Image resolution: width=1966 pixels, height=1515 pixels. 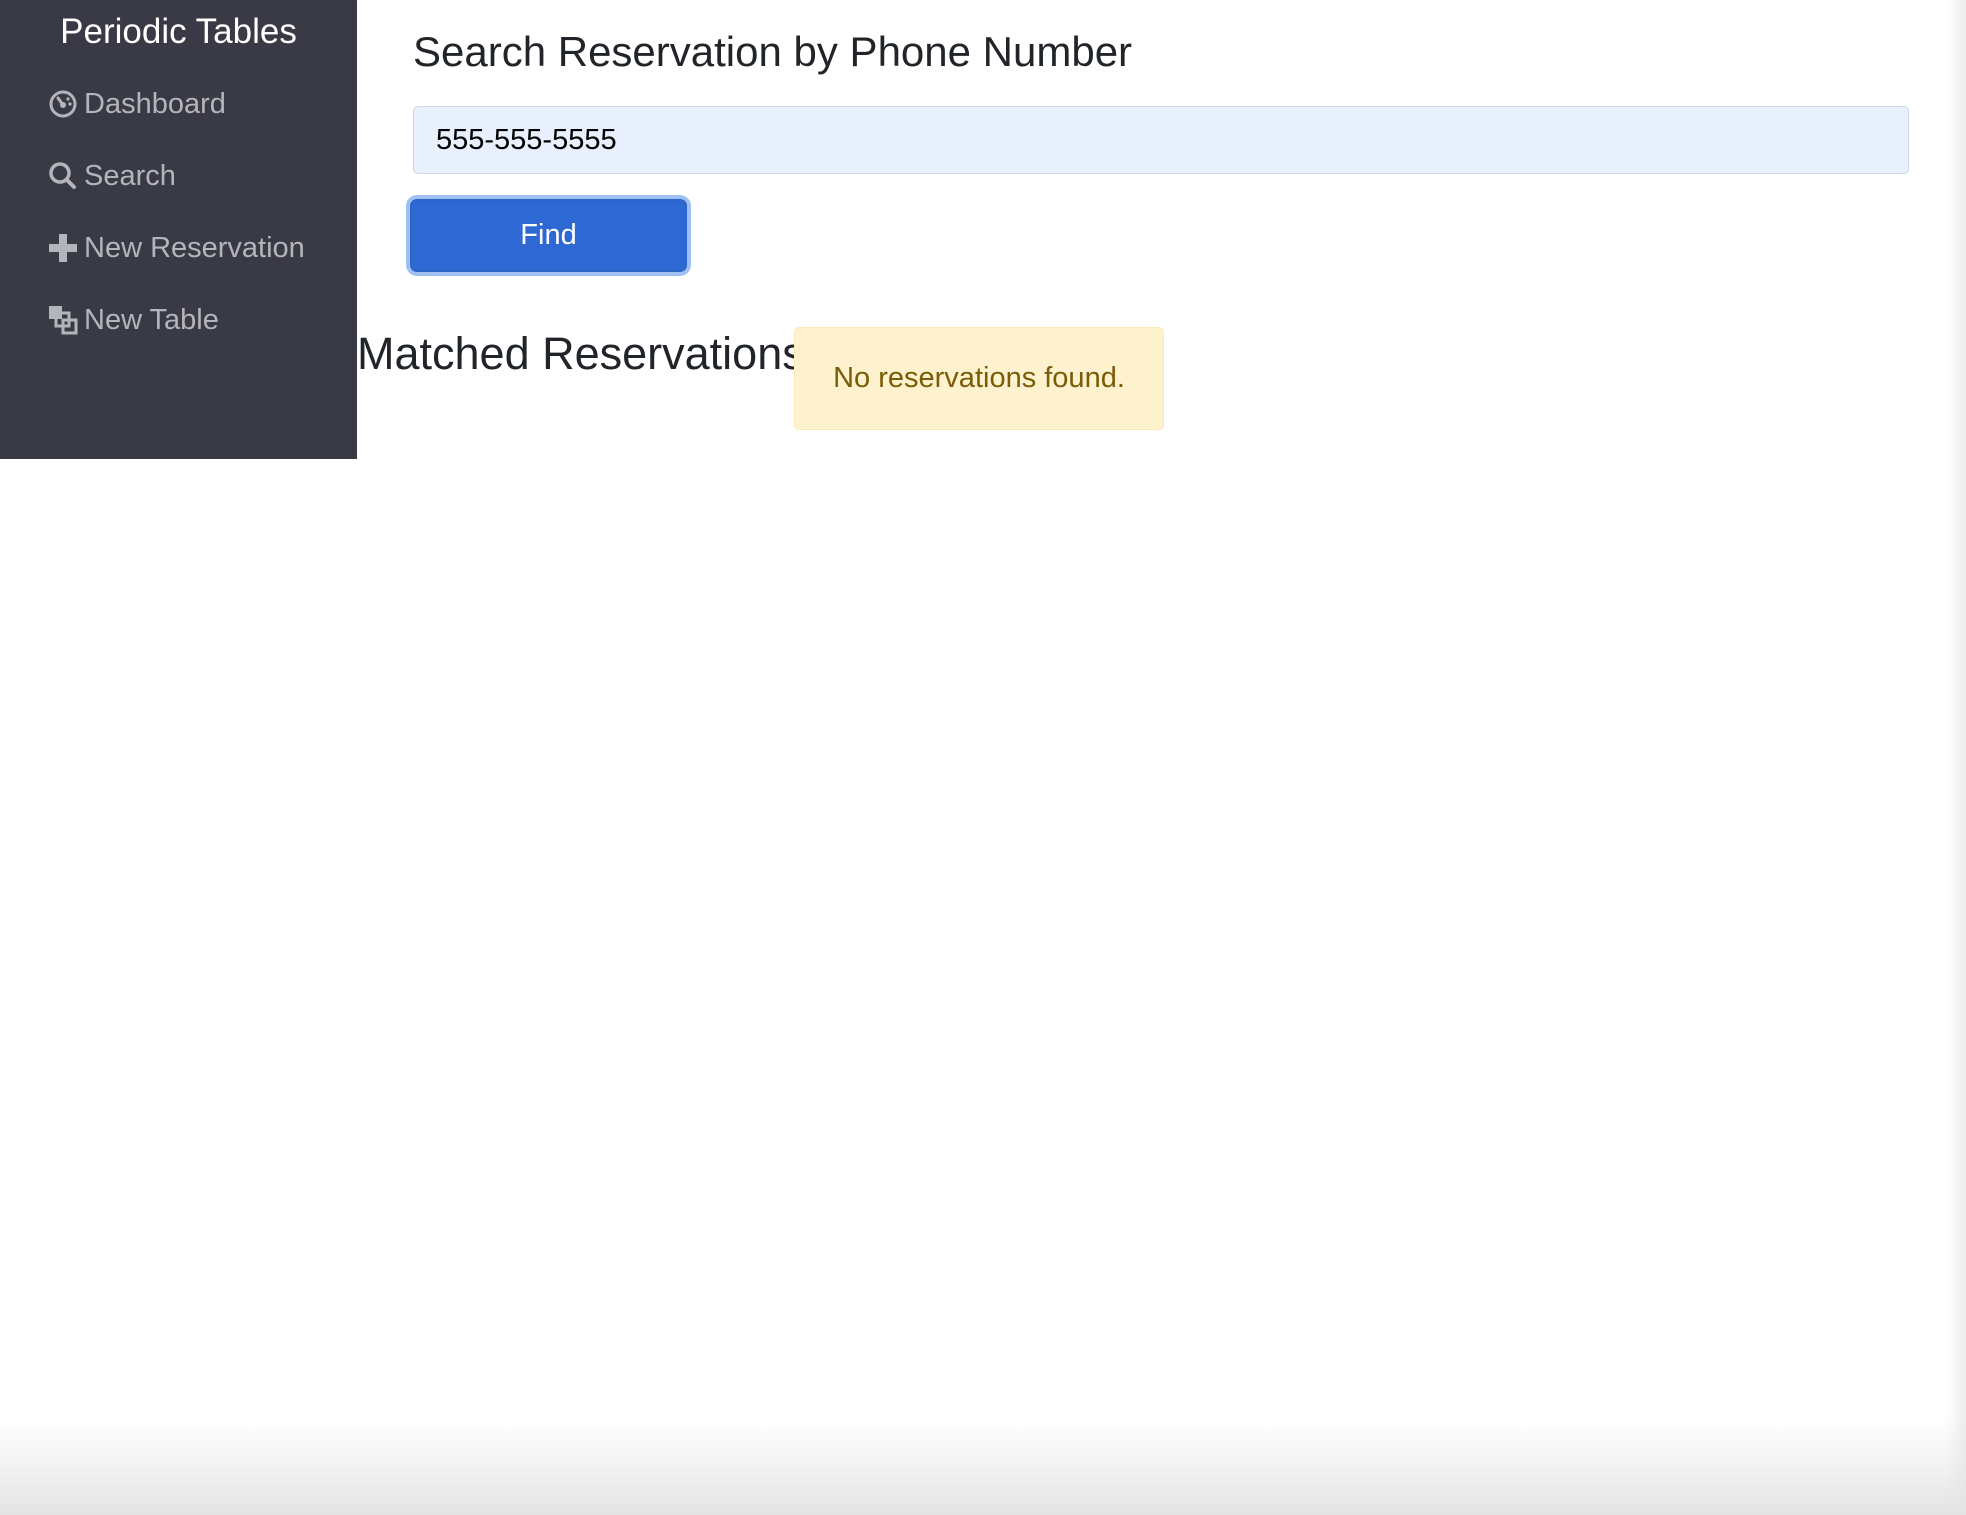 What do you see at coordinates (773, 51) in the screenshot?
I see `page-title: Search Reservation by Phone Number` at bounding box center [773, 51].